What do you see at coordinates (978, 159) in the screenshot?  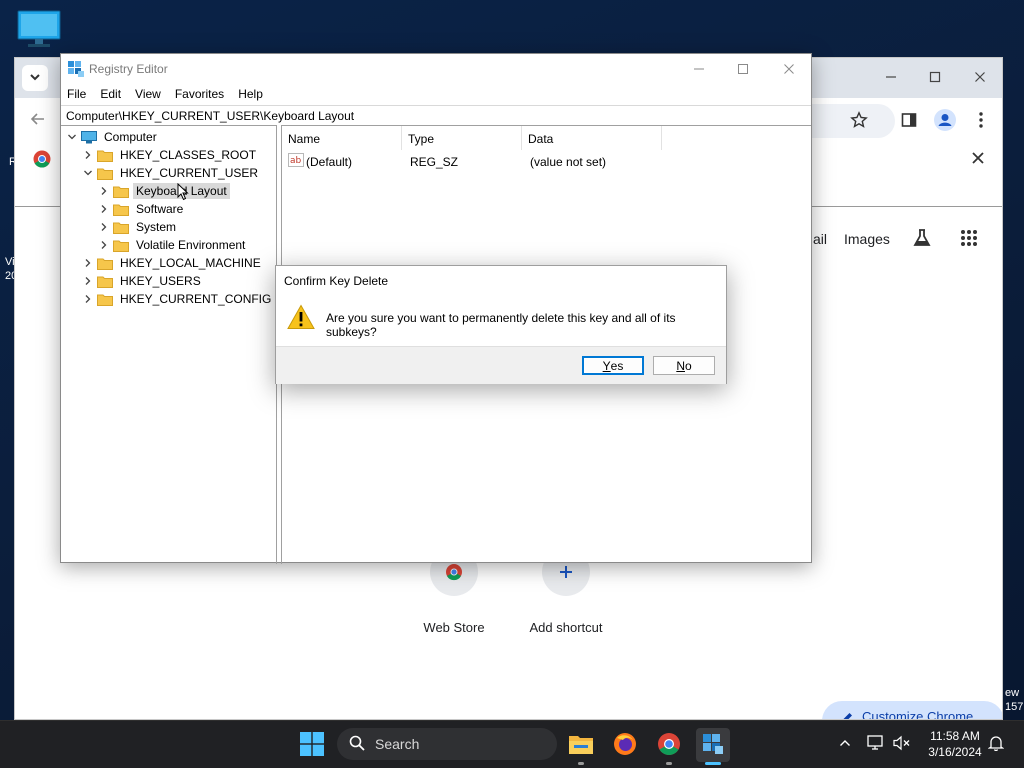 I see `infobar-close-button` at bounding box center [978, 159].